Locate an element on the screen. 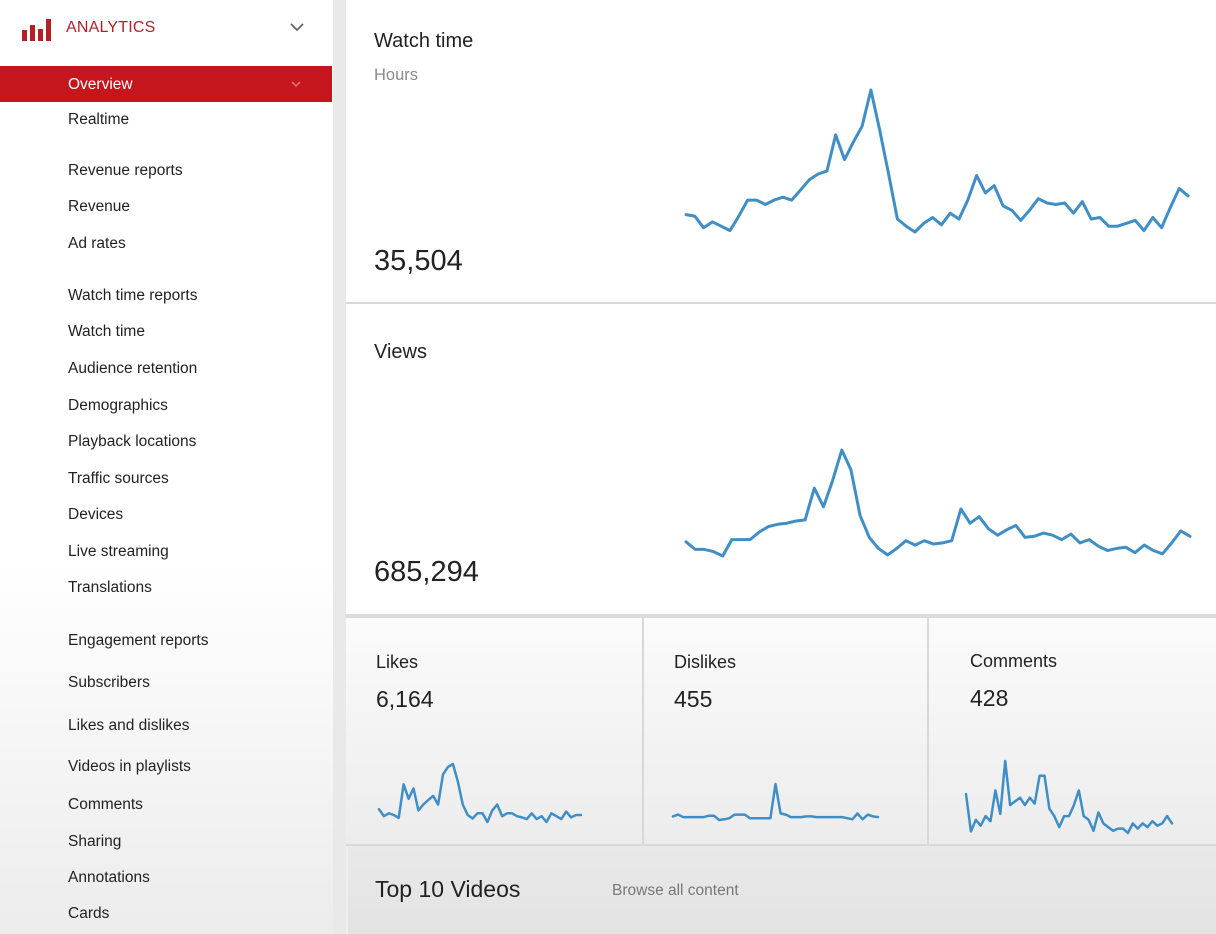 The image size is (1216, 934). watch-time-sparkline is located at coordinates (937, 161).